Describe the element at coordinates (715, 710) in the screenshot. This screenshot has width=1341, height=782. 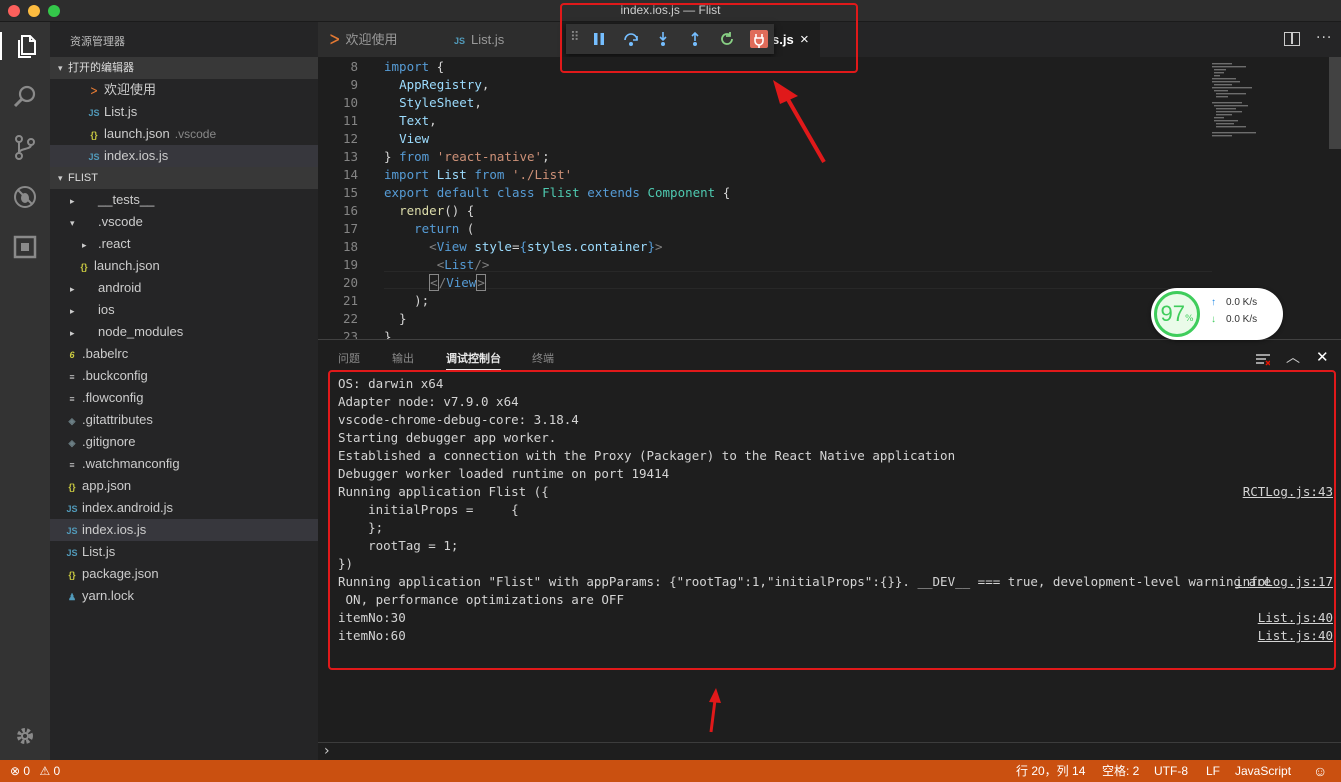
I see `arrow-to-console` at that location.